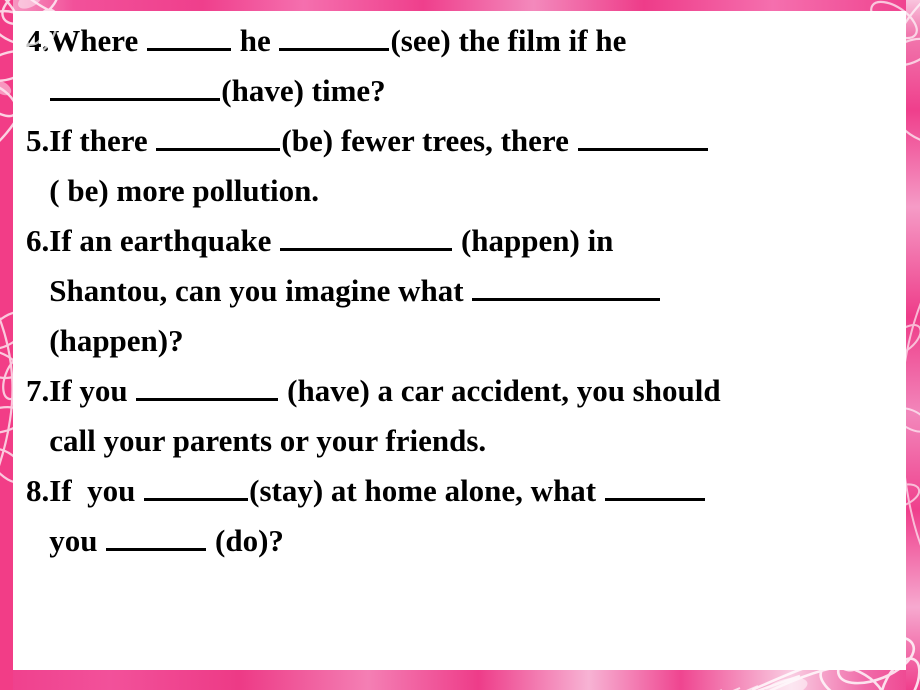 The width and height of the screenshot is (920, 690). I want to click on text-run: If there, so click(102, 140).